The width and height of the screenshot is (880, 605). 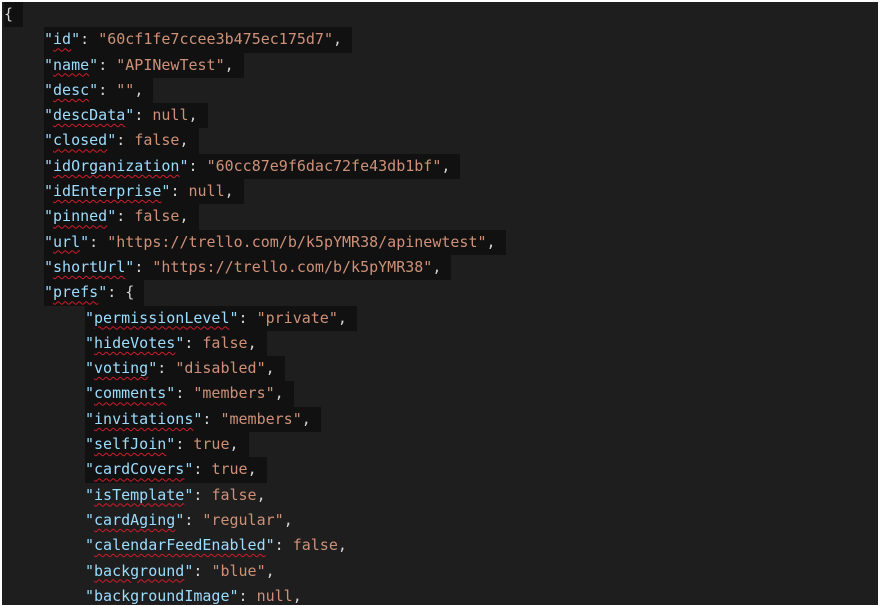 What do you see at coordinates (440, 394) in the screenshot?
I see `code-line-comments: "comments": "members",` at bounding box center [440, 394].